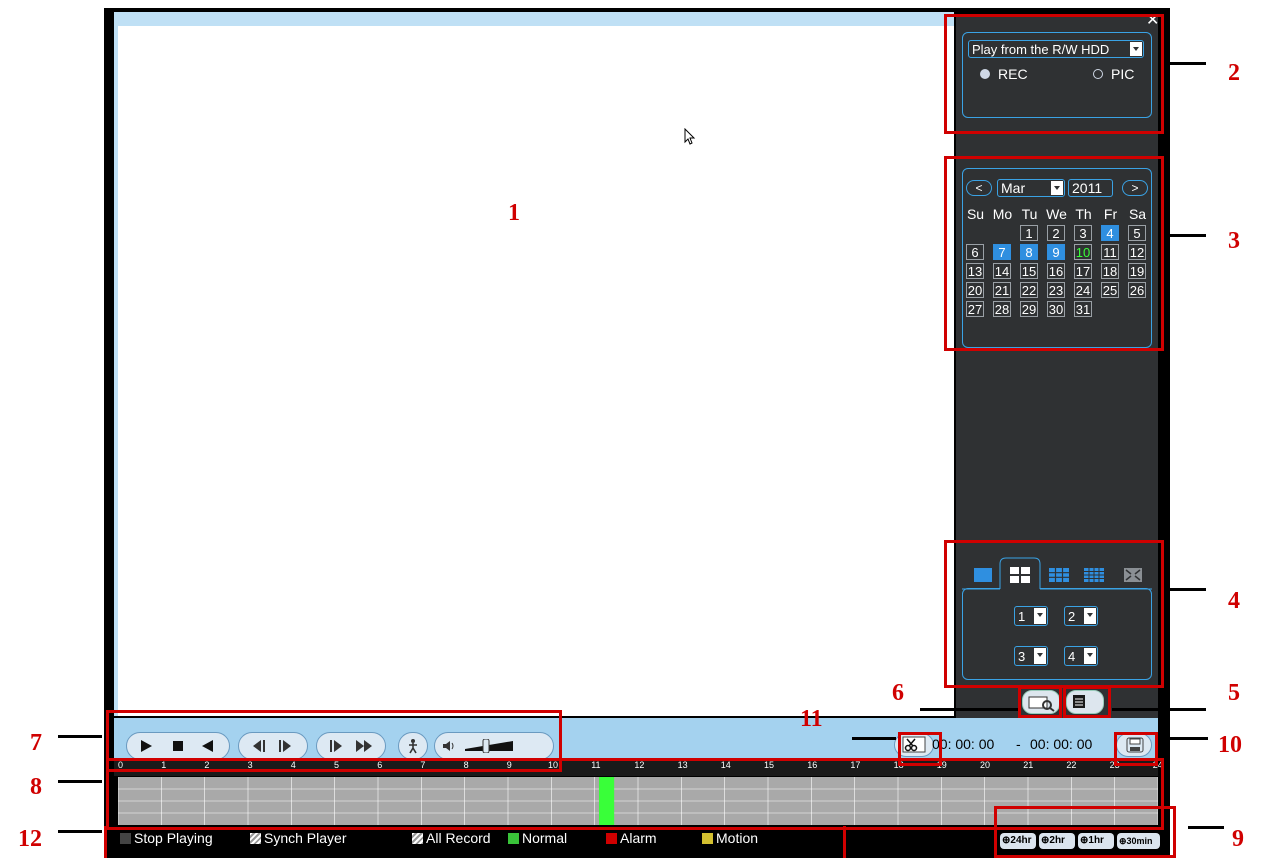 This screenshot has width=1267, height=858. Describe the element at coordinates (173, 838) in the screenshot. I see `stop-playing-label: Stop Playing` at that location.